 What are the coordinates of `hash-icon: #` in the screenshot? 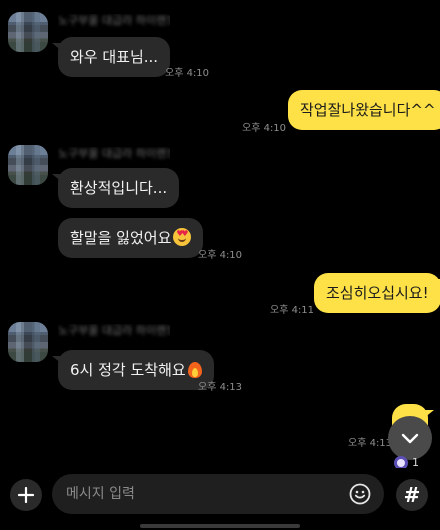 It's located at (412, 495).